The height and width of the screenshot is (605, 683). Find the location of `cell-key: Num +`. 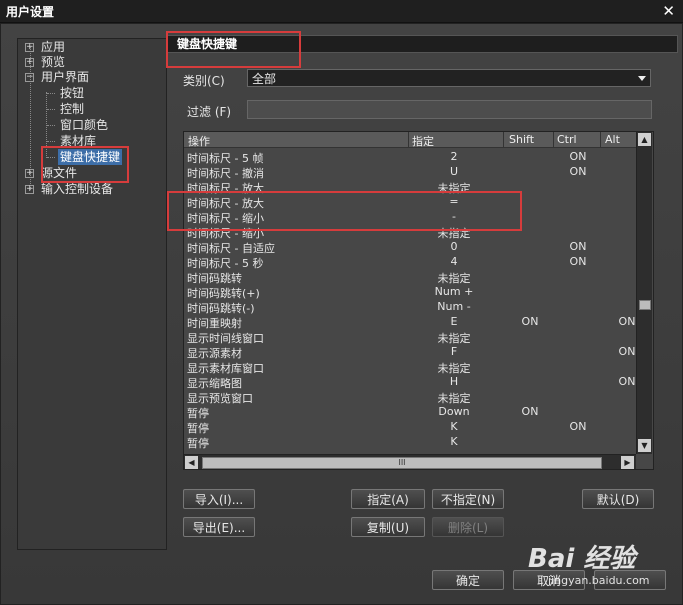

cell-key: Num + is located at coordinates (454, 291).